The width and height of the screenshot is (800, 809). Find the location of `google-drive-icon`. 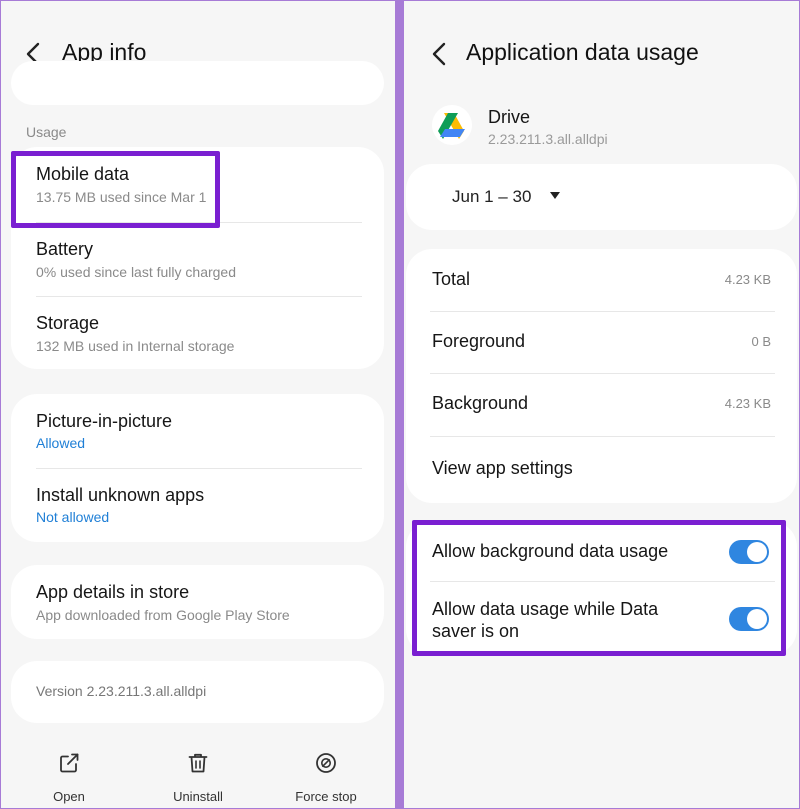

google-drive-icon is located at coordinates (451, 126).